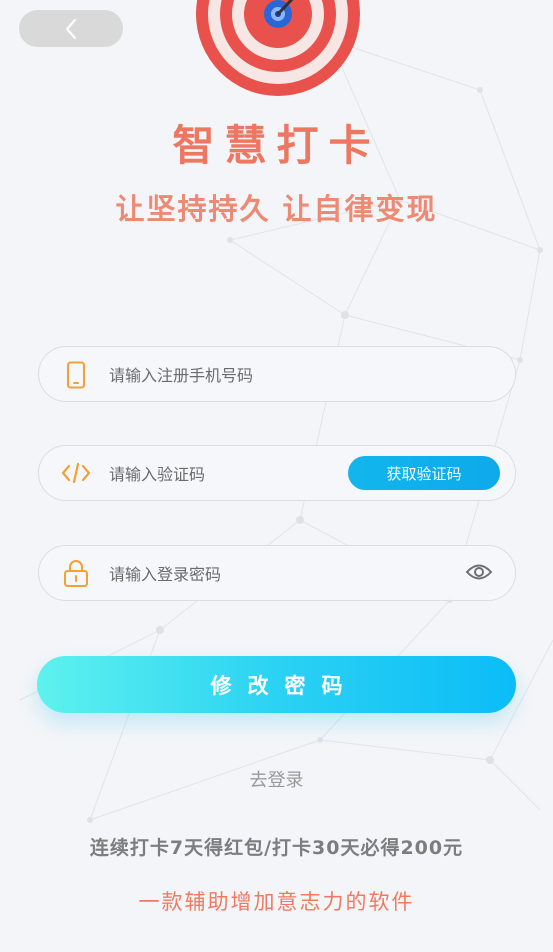 Image resolution: width=553 pixels, height=952 pixels. What do you see at coordinates (239, 574) in the screenshot?
I see `password-input` at bounding box center [239, 574].